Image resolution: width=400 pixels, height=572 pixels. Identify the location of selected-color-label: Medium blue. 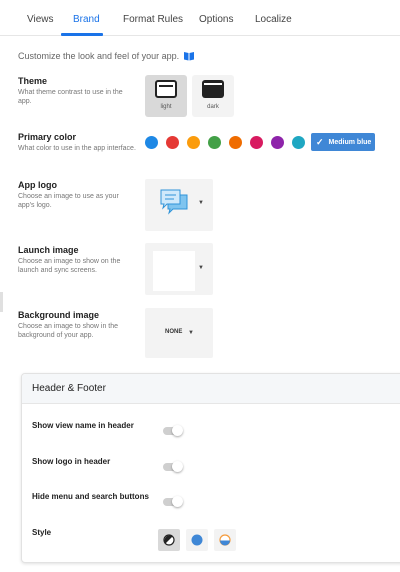
(350, 142).